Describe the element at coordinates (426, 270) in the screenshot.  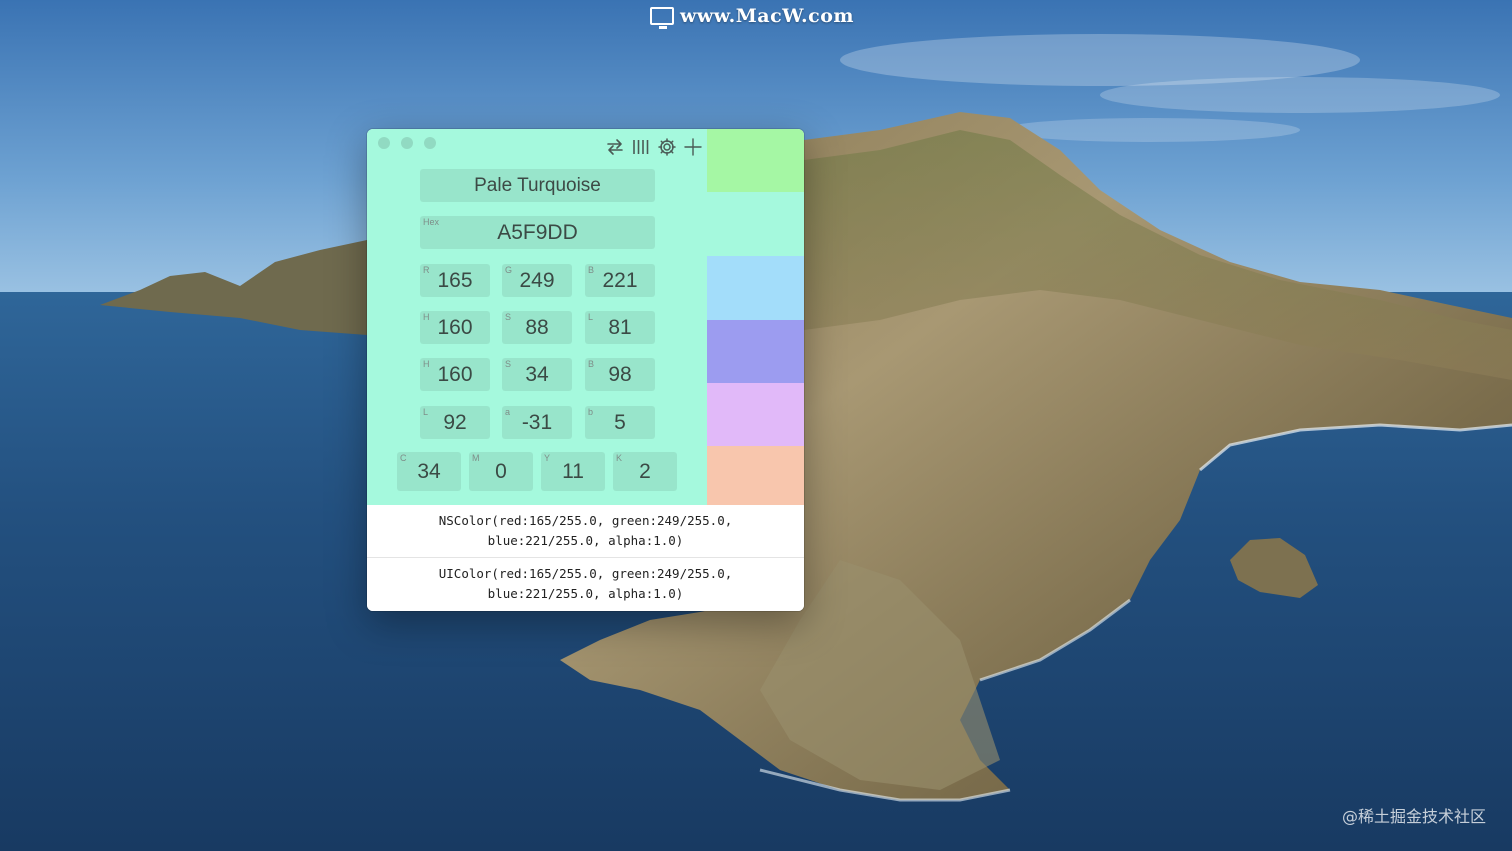
I see `field-label: R` at that location.